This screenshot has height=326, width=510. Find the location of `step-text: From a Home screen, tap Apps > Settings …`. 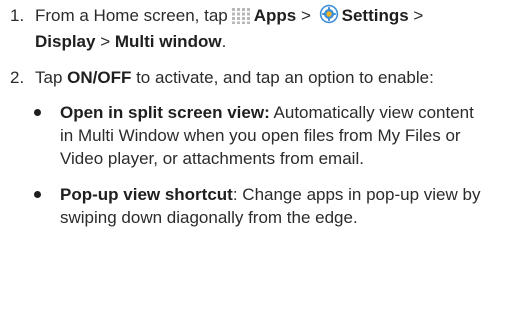

step-text: From a Home screen, tap Apps > Settings … is located at coordinates (266, 28).